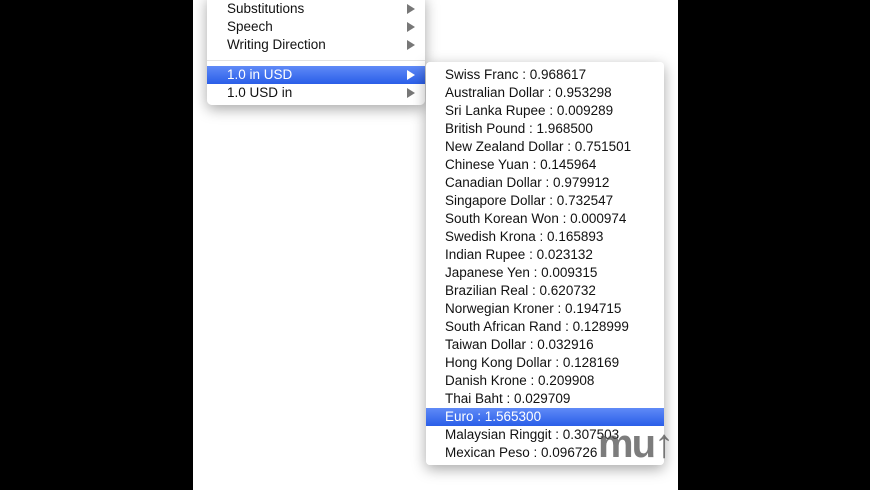 This screenshot has height=490, width=870. I want to click on currency-item: Hong Kong Dollar : 0.128169, so click(545, 363).